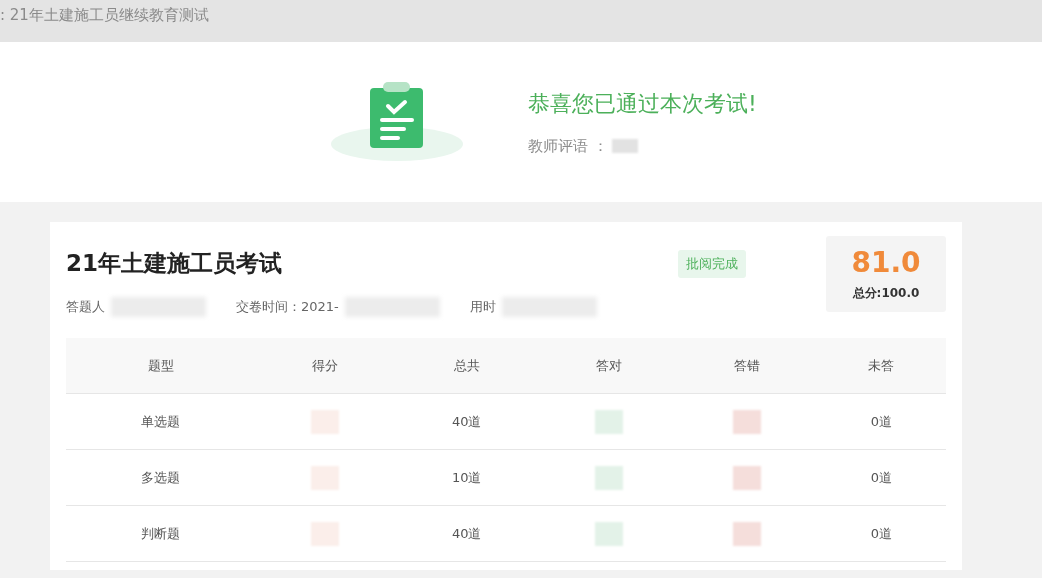  What do you see at coordinates (397, 122) in the screenshot?
I see `clipboard-check-icon` at bounding box center [397, 122].